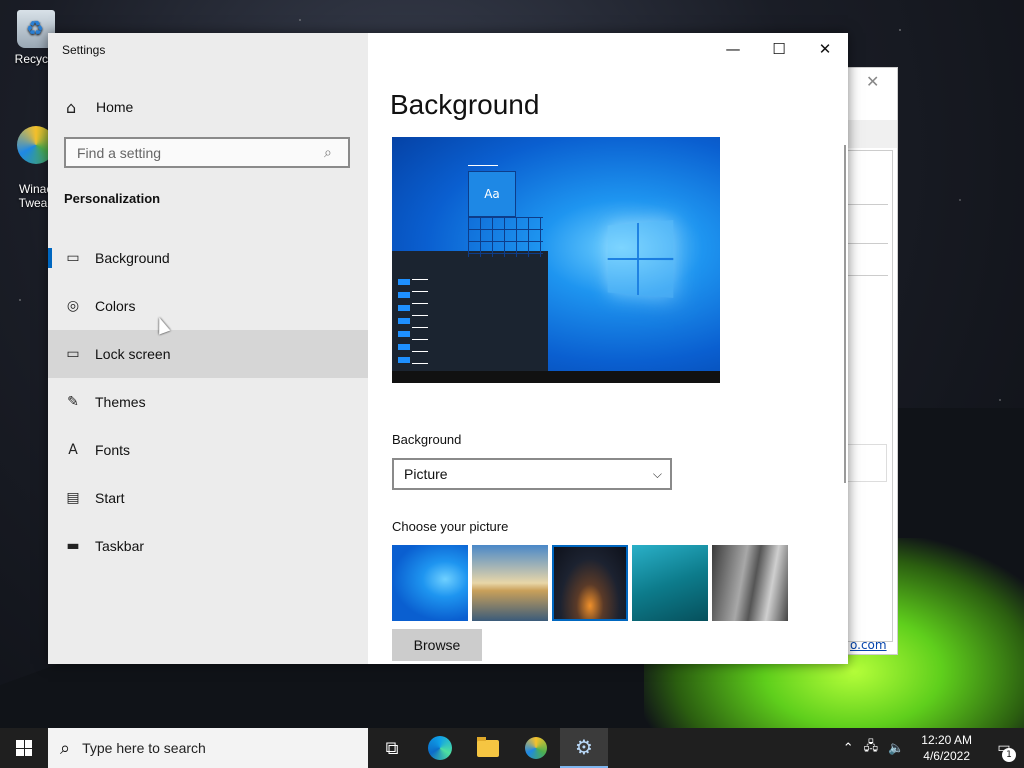  I want to click on background-type-select: Picture ⌵, so click(532, 474).